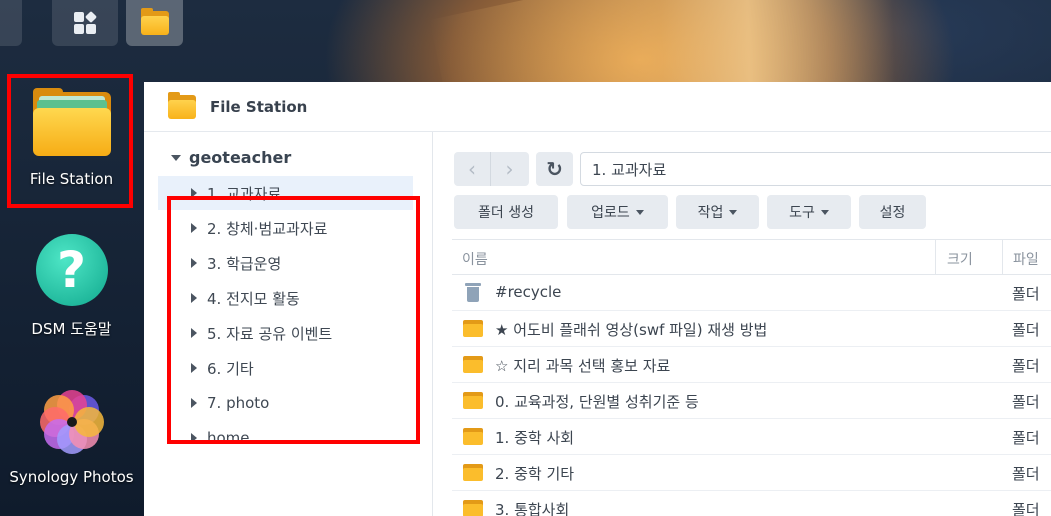 The width and height of the screenshot is (1051, 516). I want to click on action-button: 작업, so click(717, 212).